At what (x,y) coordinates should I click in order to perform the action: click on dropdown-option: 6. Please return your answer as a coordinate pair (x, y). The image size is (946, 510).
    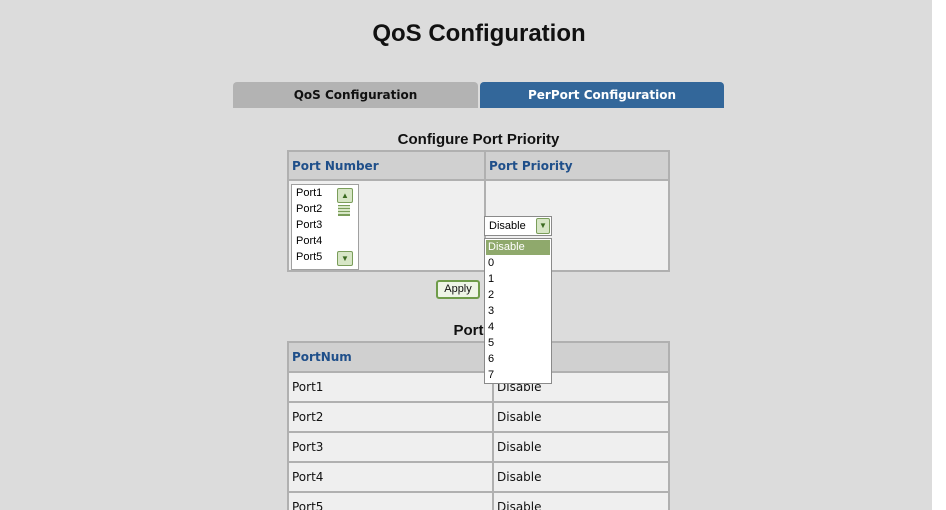
    Looking at the image, I should click on (518, 359).